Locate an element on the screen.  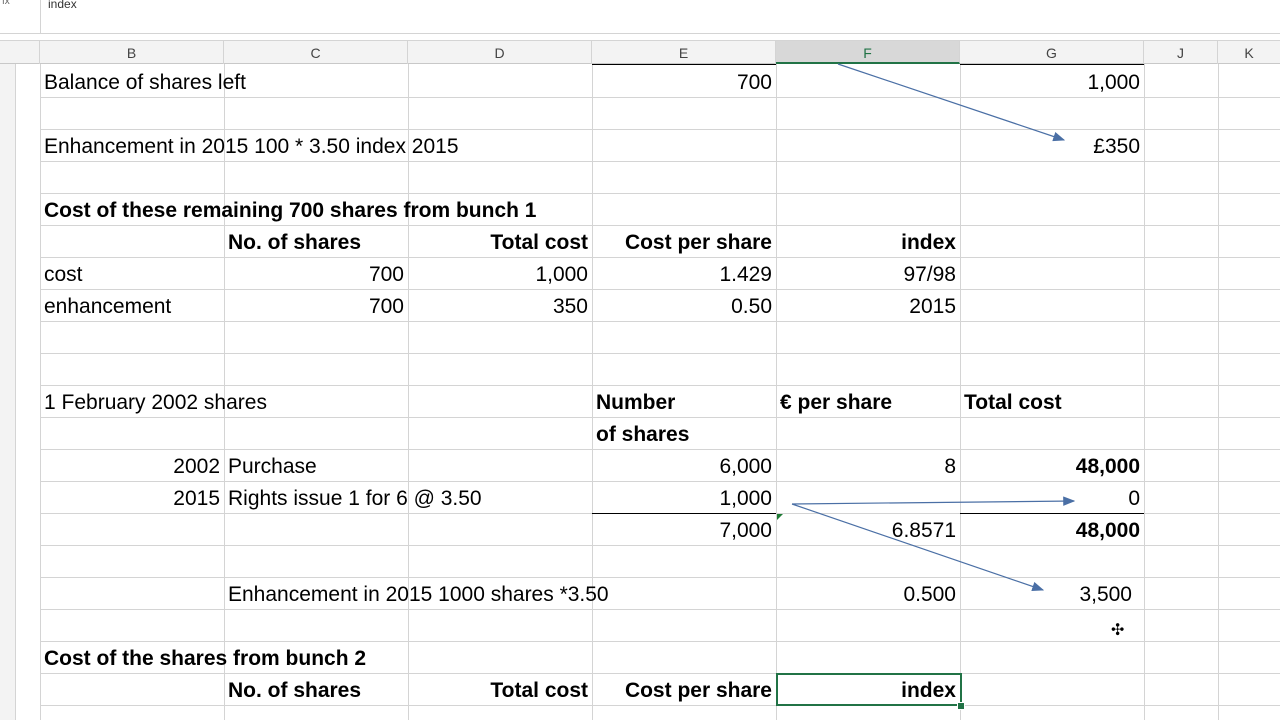
header-index: index is located at coordinates (868, 242).